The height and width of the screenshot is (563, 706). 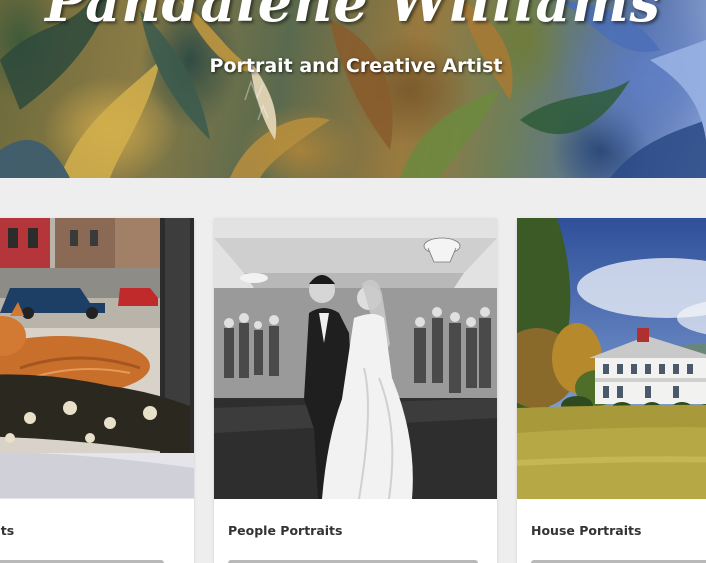 I want to click on cat-painting-image, so click(x=97, y=358).